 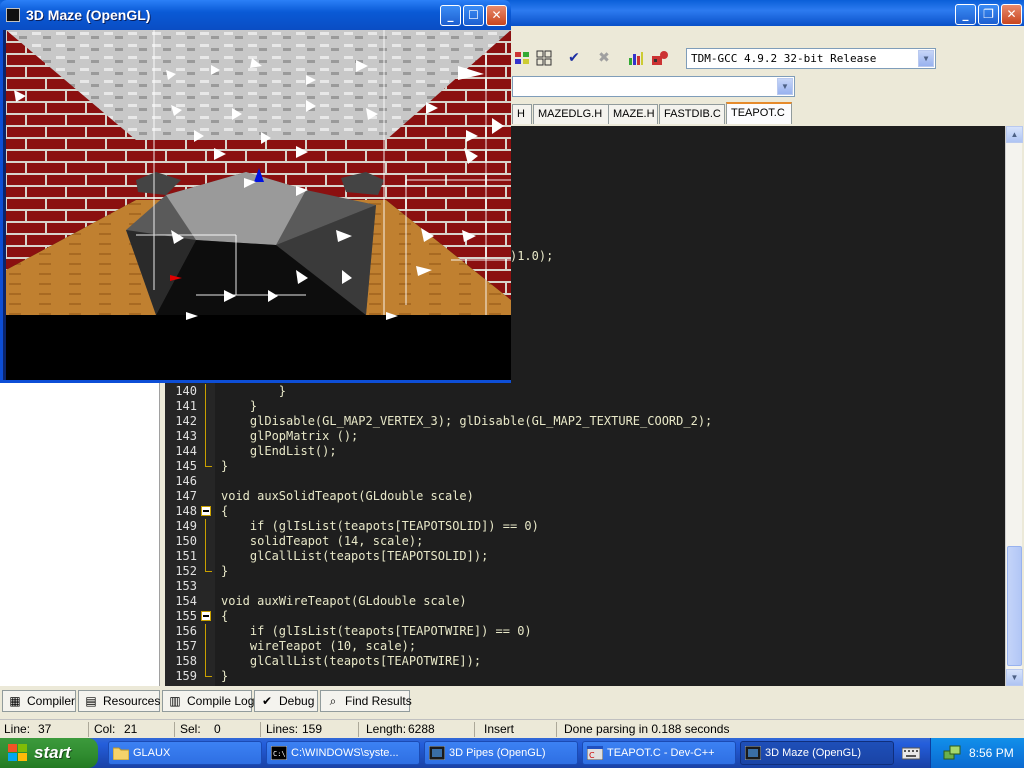 I want to click on compiler-select: TDM-GCC 4.9.2 32-bit Release ▼, so click(x=811, y=58).